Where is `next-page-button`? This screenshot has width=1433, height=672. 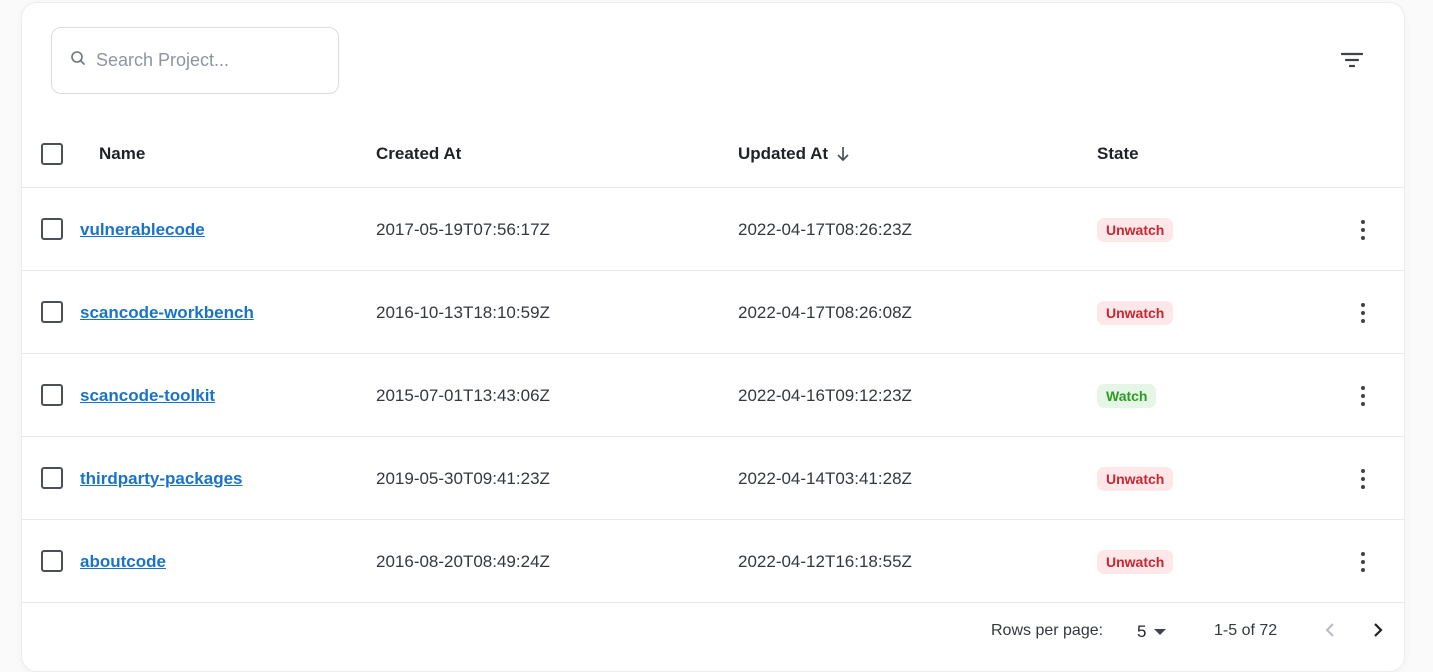
next-page-button is located at coordinates (1378, 632).